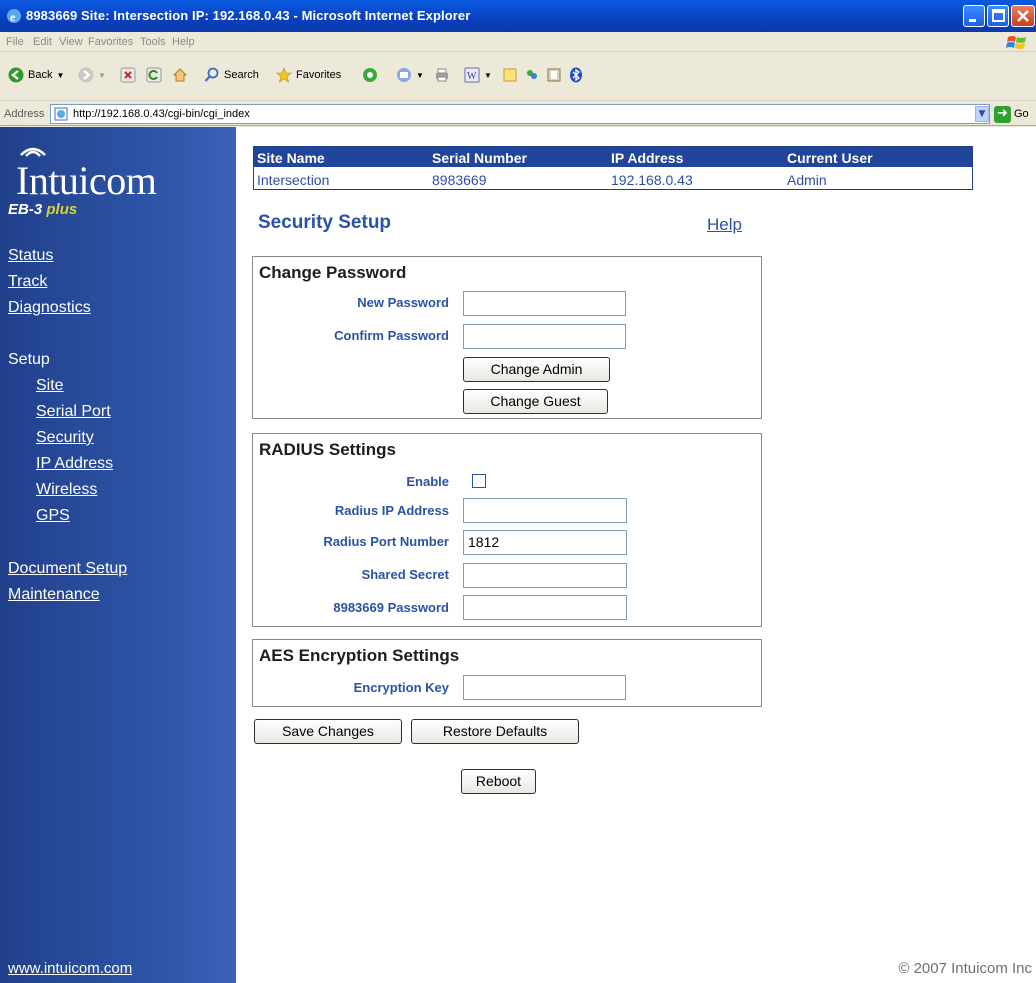  Describe the element at coordinates (61, 114) in the screenshot. I see `page-icon` at that location.